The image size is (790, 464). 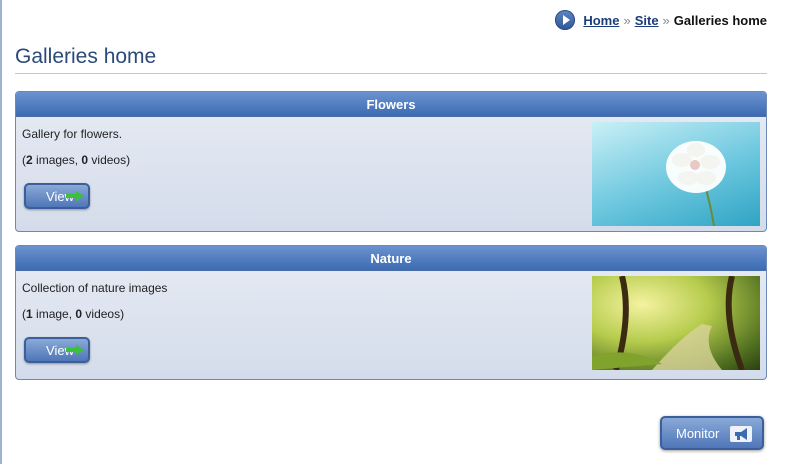 I want to click on breadcrumb: Home » Site » Galleries home, so click(x=661, y=20).